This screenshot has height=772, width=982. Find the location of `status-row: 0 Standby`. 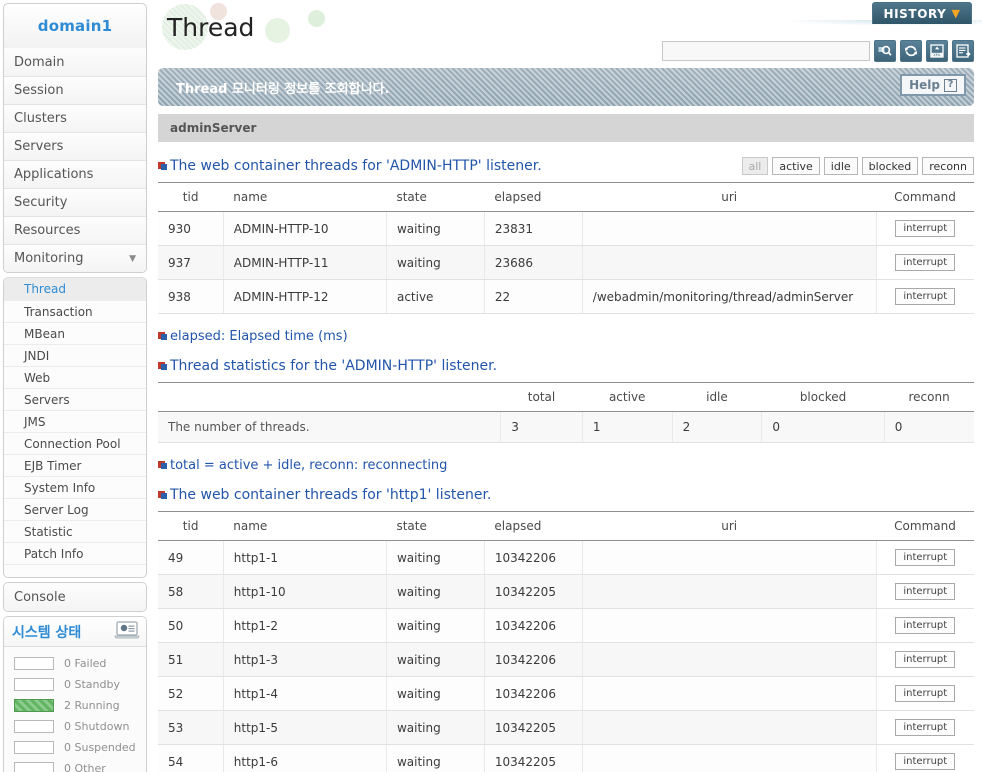

status-row: 0 Standby is located at coordinates (75, 684).